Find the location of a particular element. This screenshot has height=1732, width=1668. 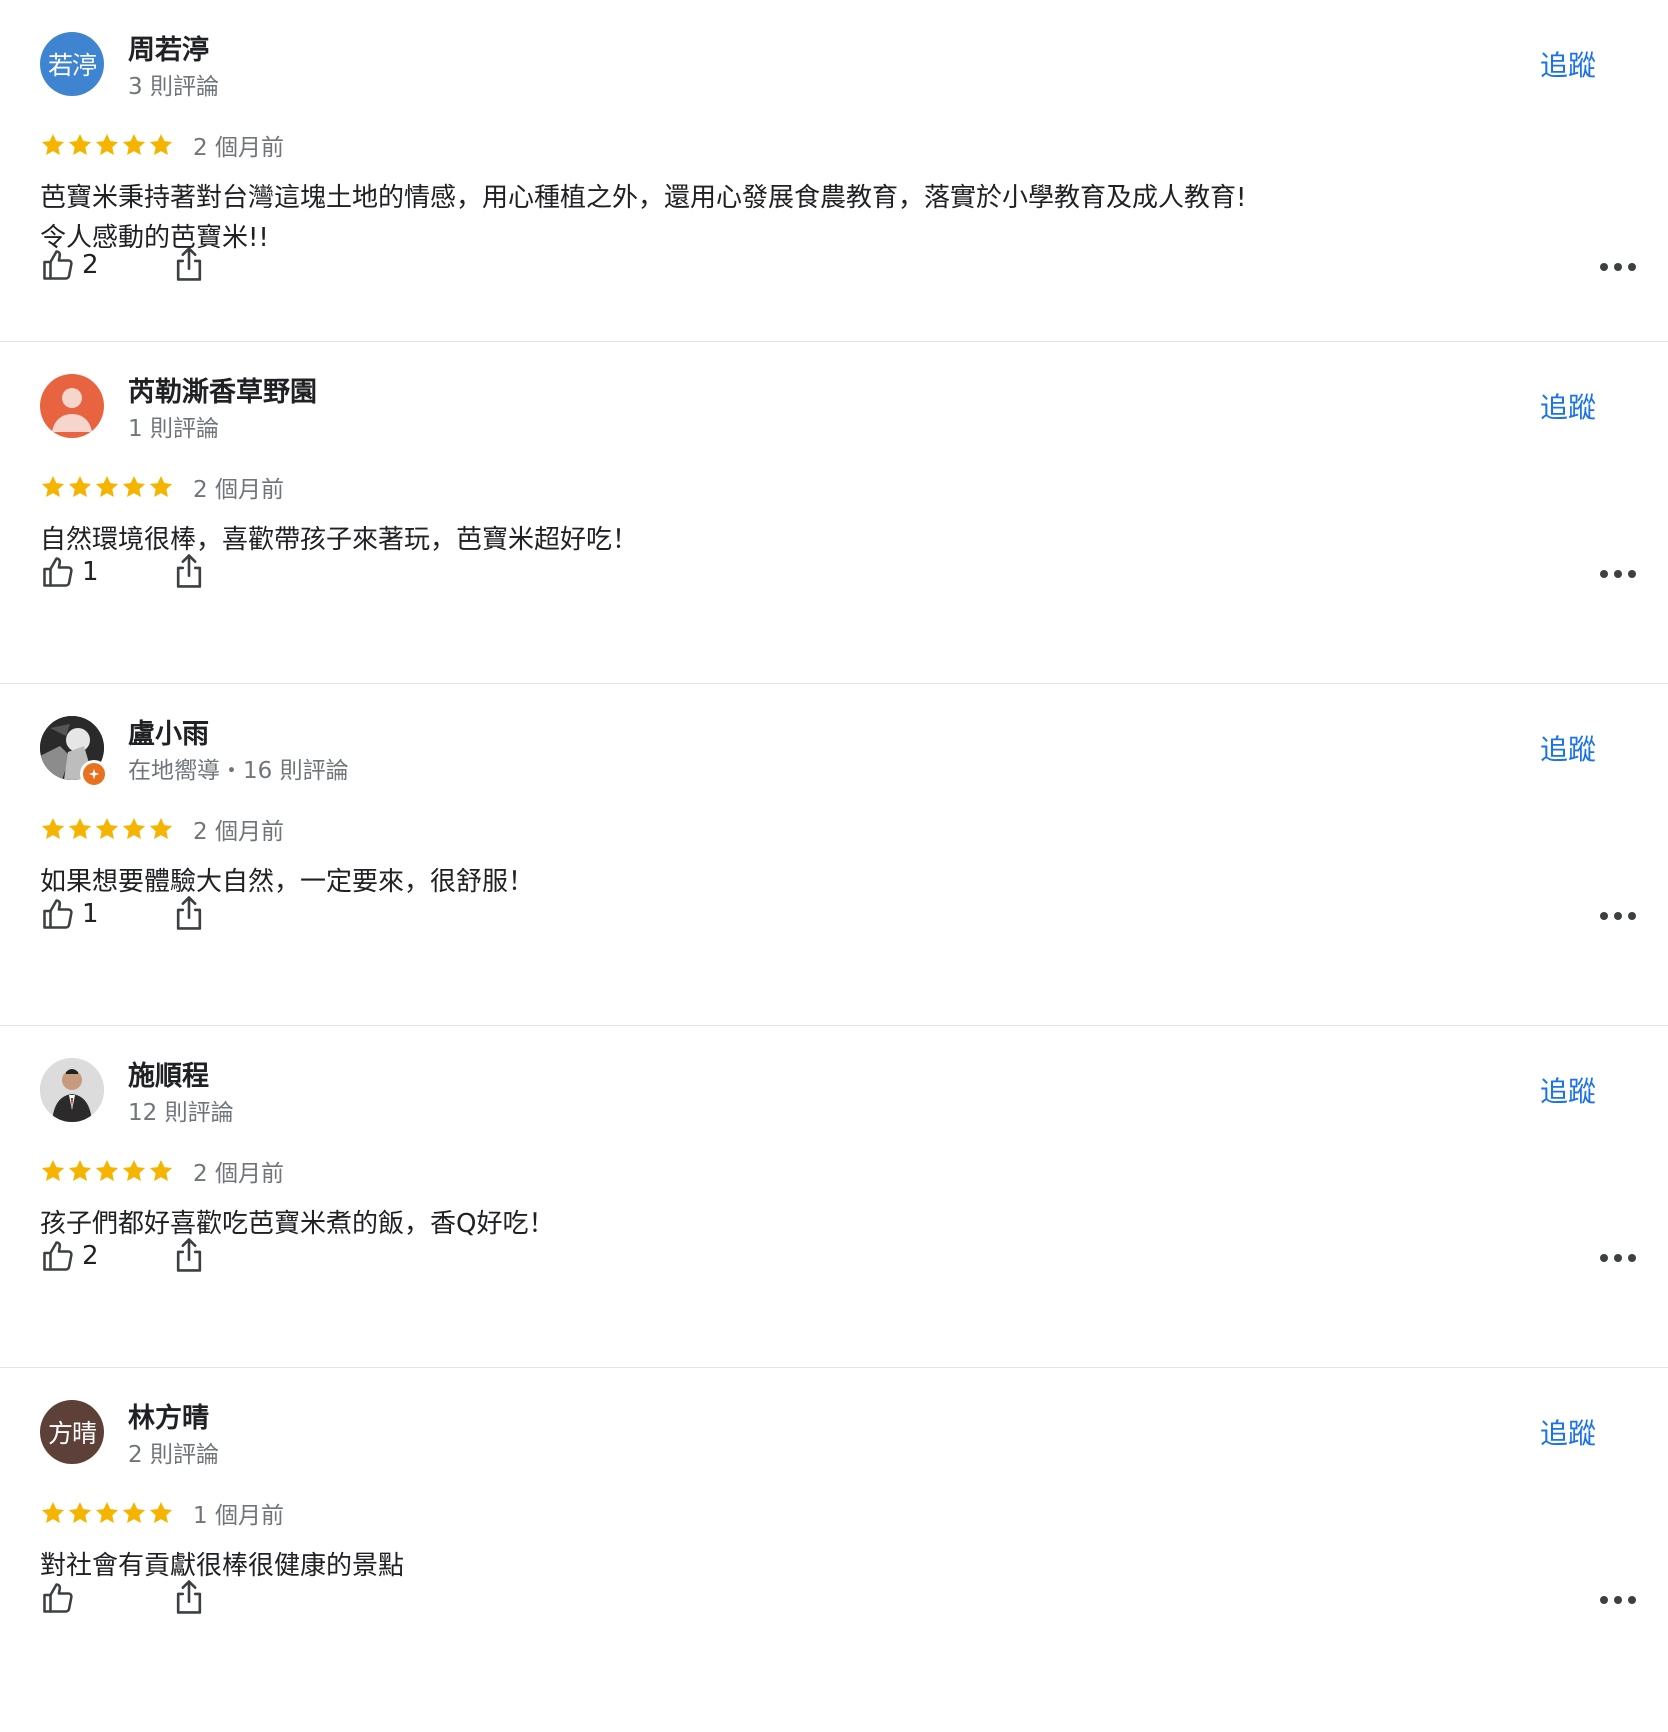

reviewer-name: 林方晴 is located at coordinates (168, 1415).